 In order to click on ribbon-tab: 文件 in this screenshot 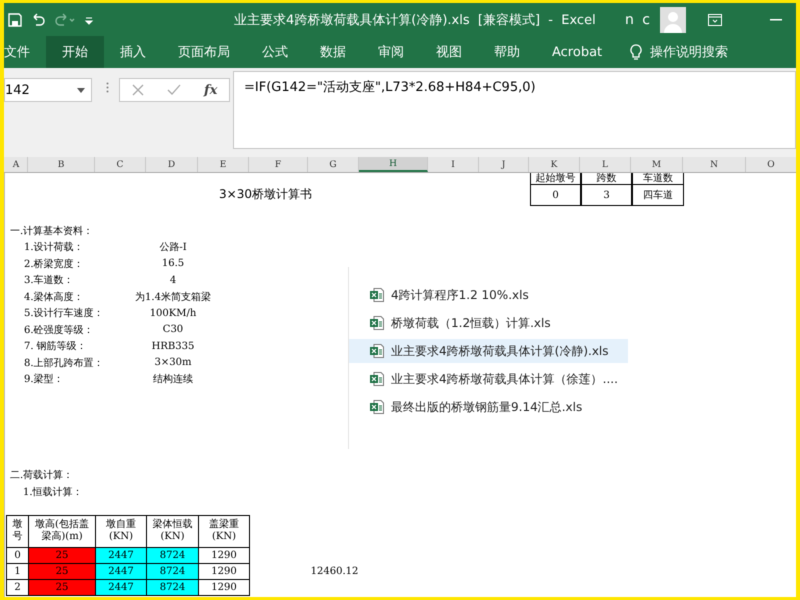, I will do `click(25, 52)`.